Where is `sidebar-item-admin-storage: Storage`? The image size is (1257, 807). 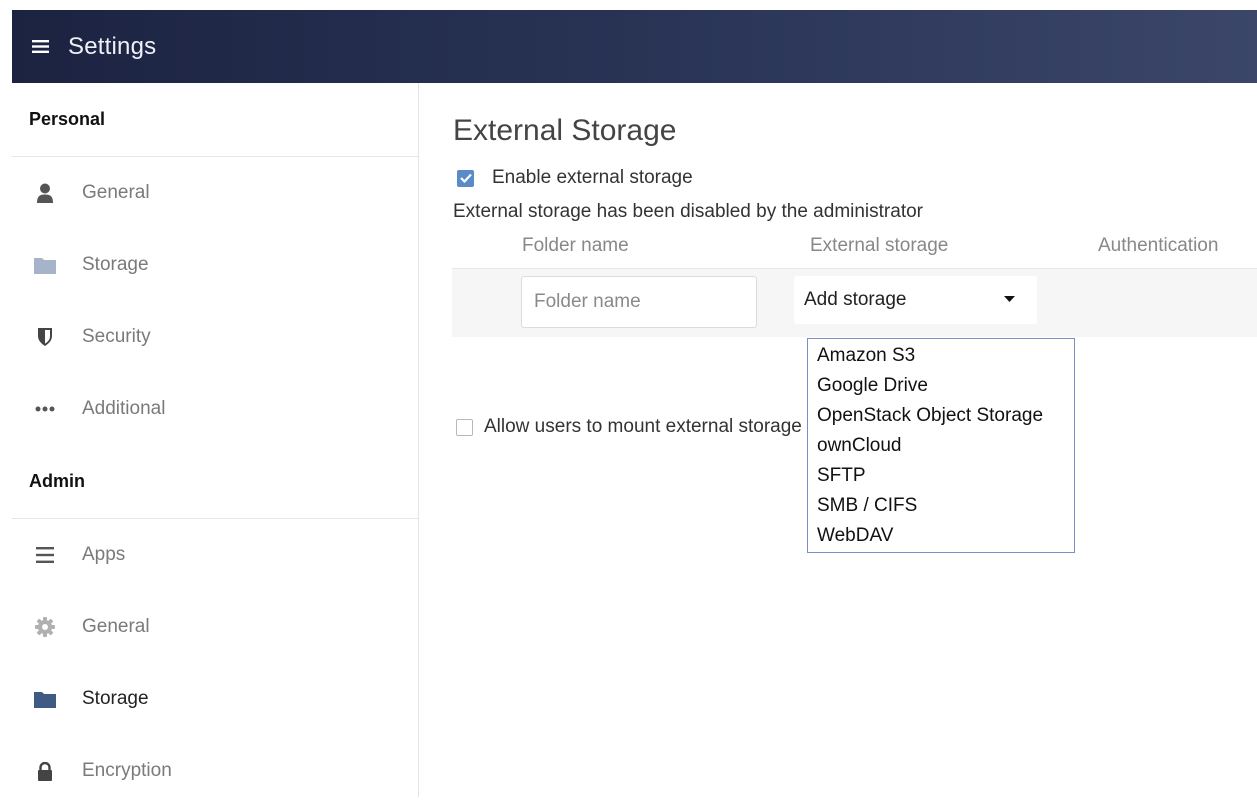 sidebar-item-admin-storage: Storage is located at coordinates (215, 699).